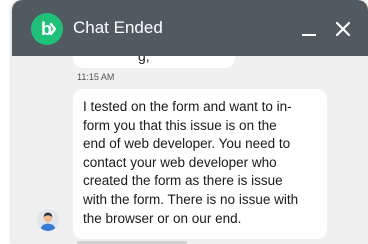 Image resolution: width=368 pixels, height=244 pixels. I want to click on message-line: the browser or on our end., so click(162, 218).